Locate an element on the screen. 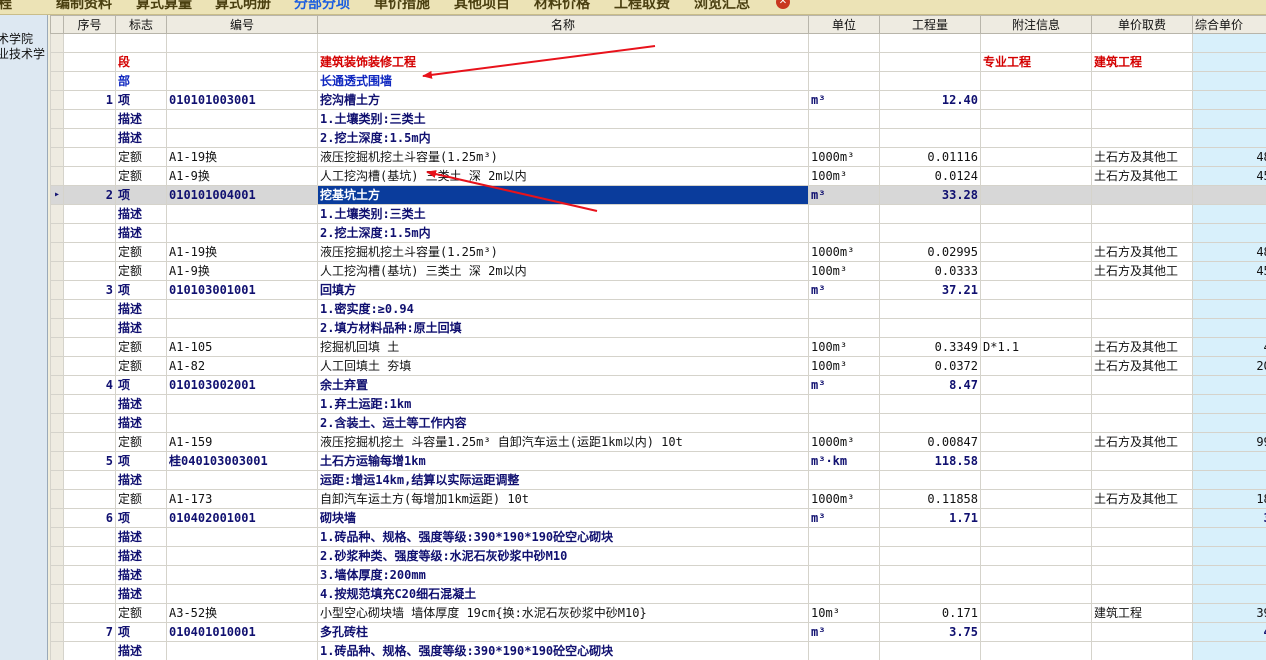 This screenshot has width=1266, height=660. cell-code: A1-159 is located at coordinates (242, 442).